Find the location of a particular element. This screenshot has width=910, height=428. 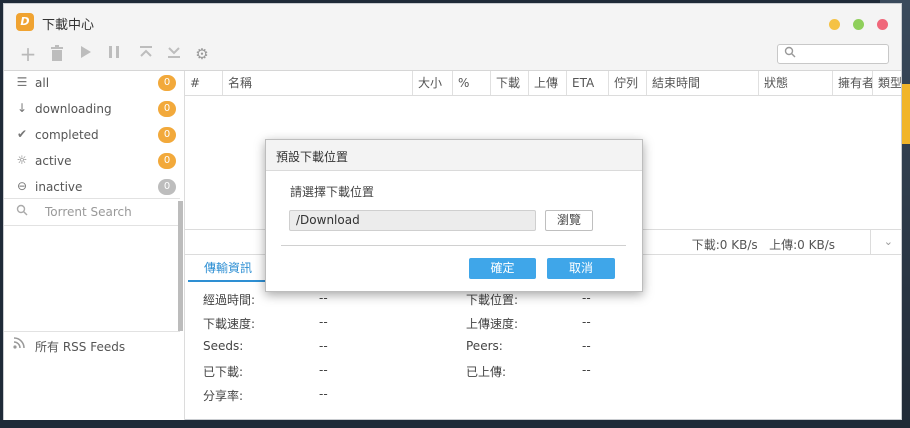

info-label: 下載速度: is located at coordinates (229, 324).